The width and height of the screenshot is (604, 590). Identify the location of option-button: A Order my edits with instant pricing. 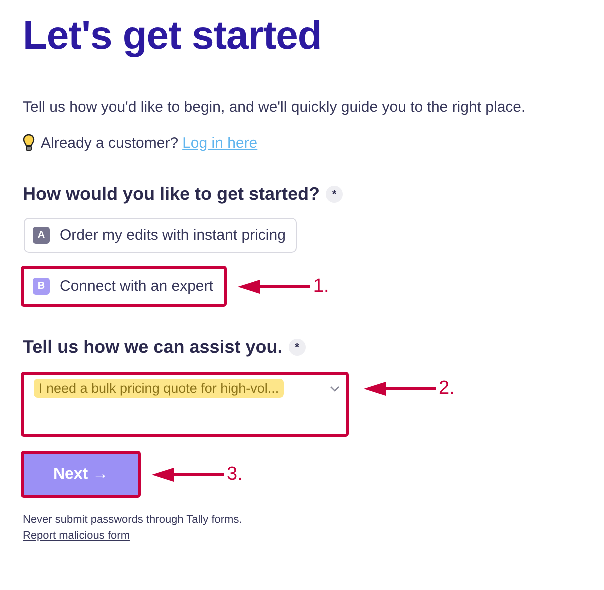
(160, 235).